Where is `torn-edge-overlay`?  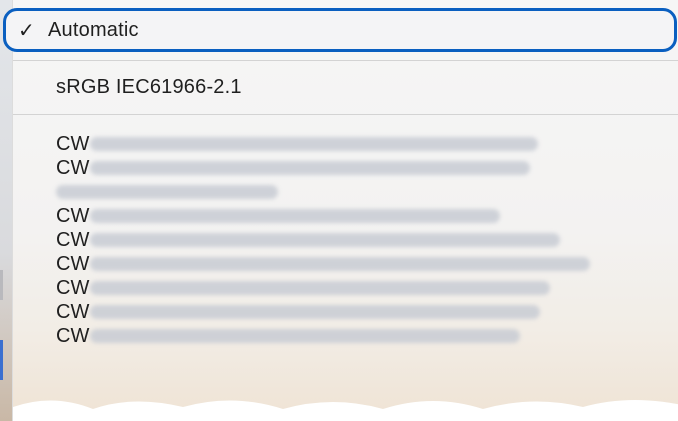 torn-edge-overlay is located at coordinates (345, 410).